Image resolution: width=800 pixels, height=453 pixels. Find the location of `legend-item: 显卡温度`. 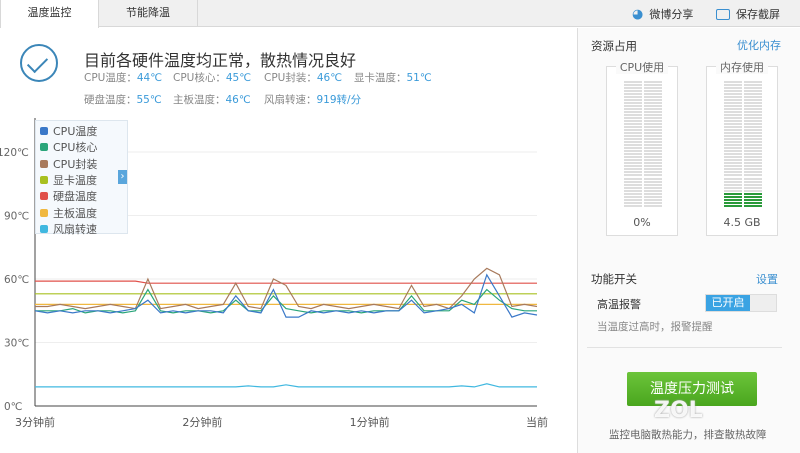

legend-item: 显卡温度 is located at coordinates (83, 180).